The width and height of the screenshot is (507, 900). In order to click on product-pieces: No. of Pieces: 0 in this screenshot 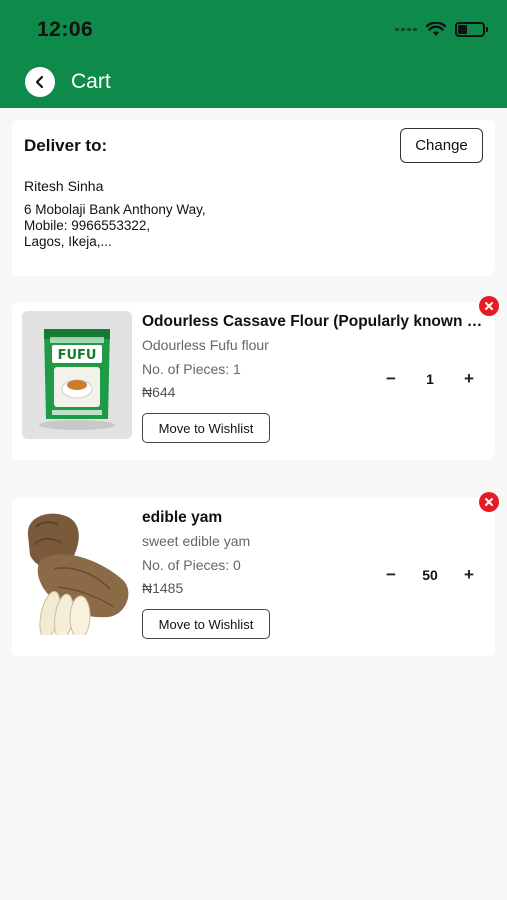, I will do `click(191, 565)`.